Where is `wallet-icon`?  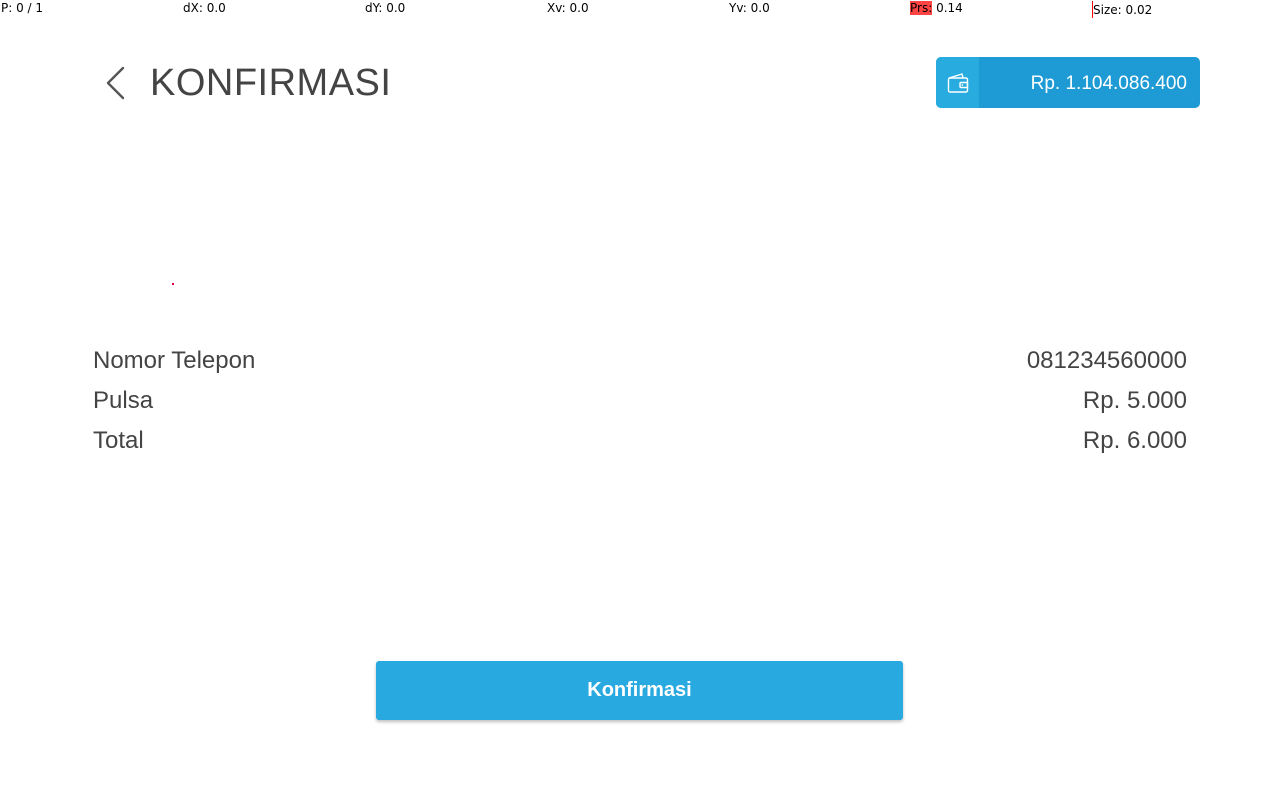 wallet-icon is located at coordinates (958, 83).